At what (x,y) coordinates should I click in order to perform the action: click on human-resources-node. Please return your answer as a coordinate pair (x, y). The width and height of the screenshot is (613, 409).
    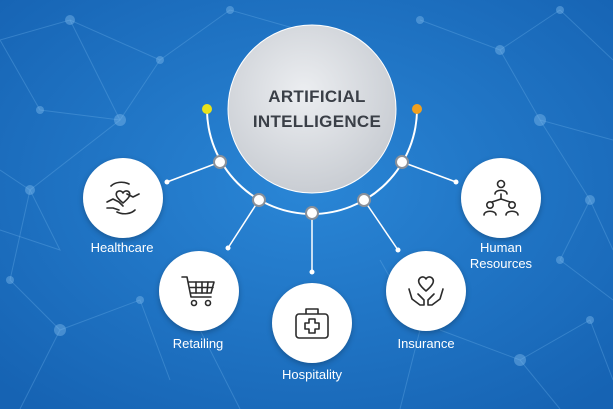
    Looking at the image, I should click on (501, 198).